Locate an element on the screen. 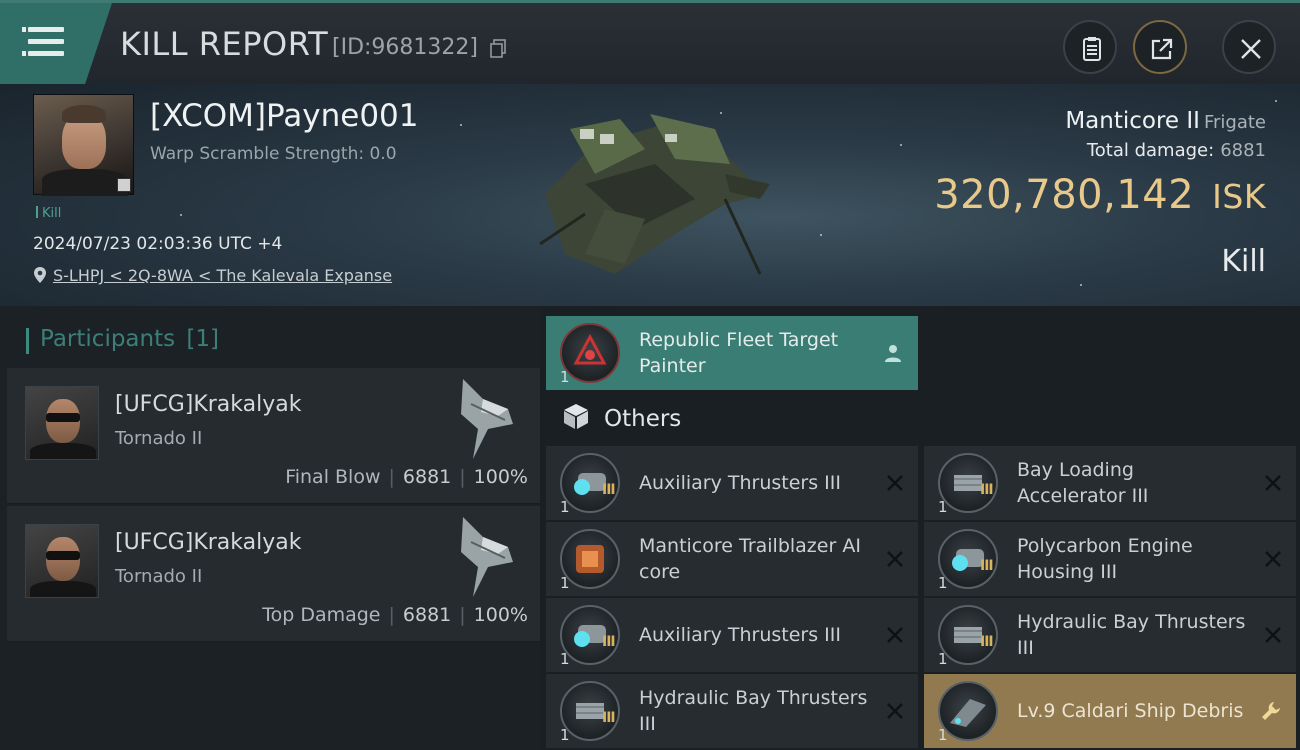  item-target-painter: 1 Republic Fleet Target Painter is located at coordinates (732, 353).